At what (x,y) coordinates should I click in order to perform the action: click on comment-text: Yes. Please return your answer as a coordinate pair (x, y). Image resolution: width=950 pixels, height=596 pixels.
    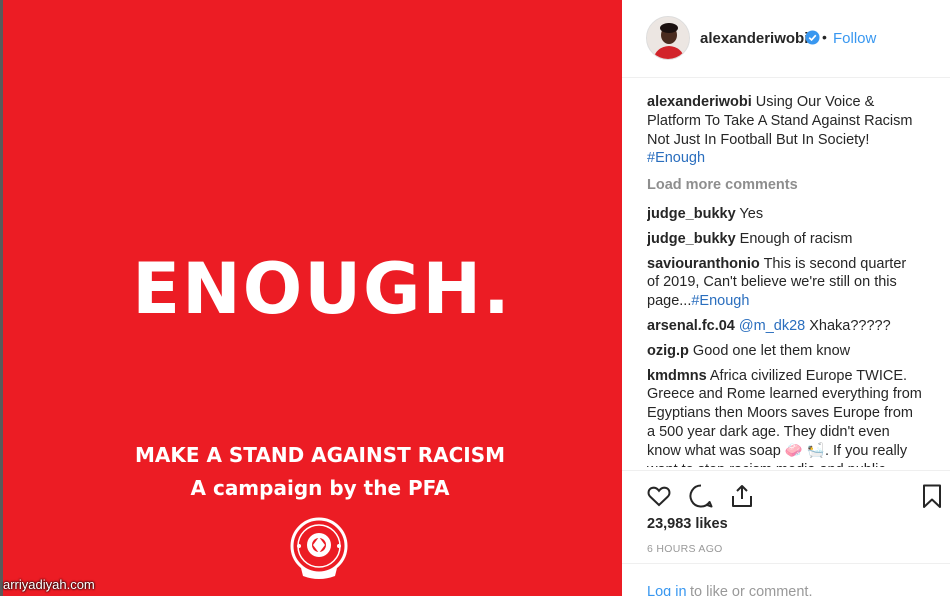
    Looking at the image, I should click on (751, 213).